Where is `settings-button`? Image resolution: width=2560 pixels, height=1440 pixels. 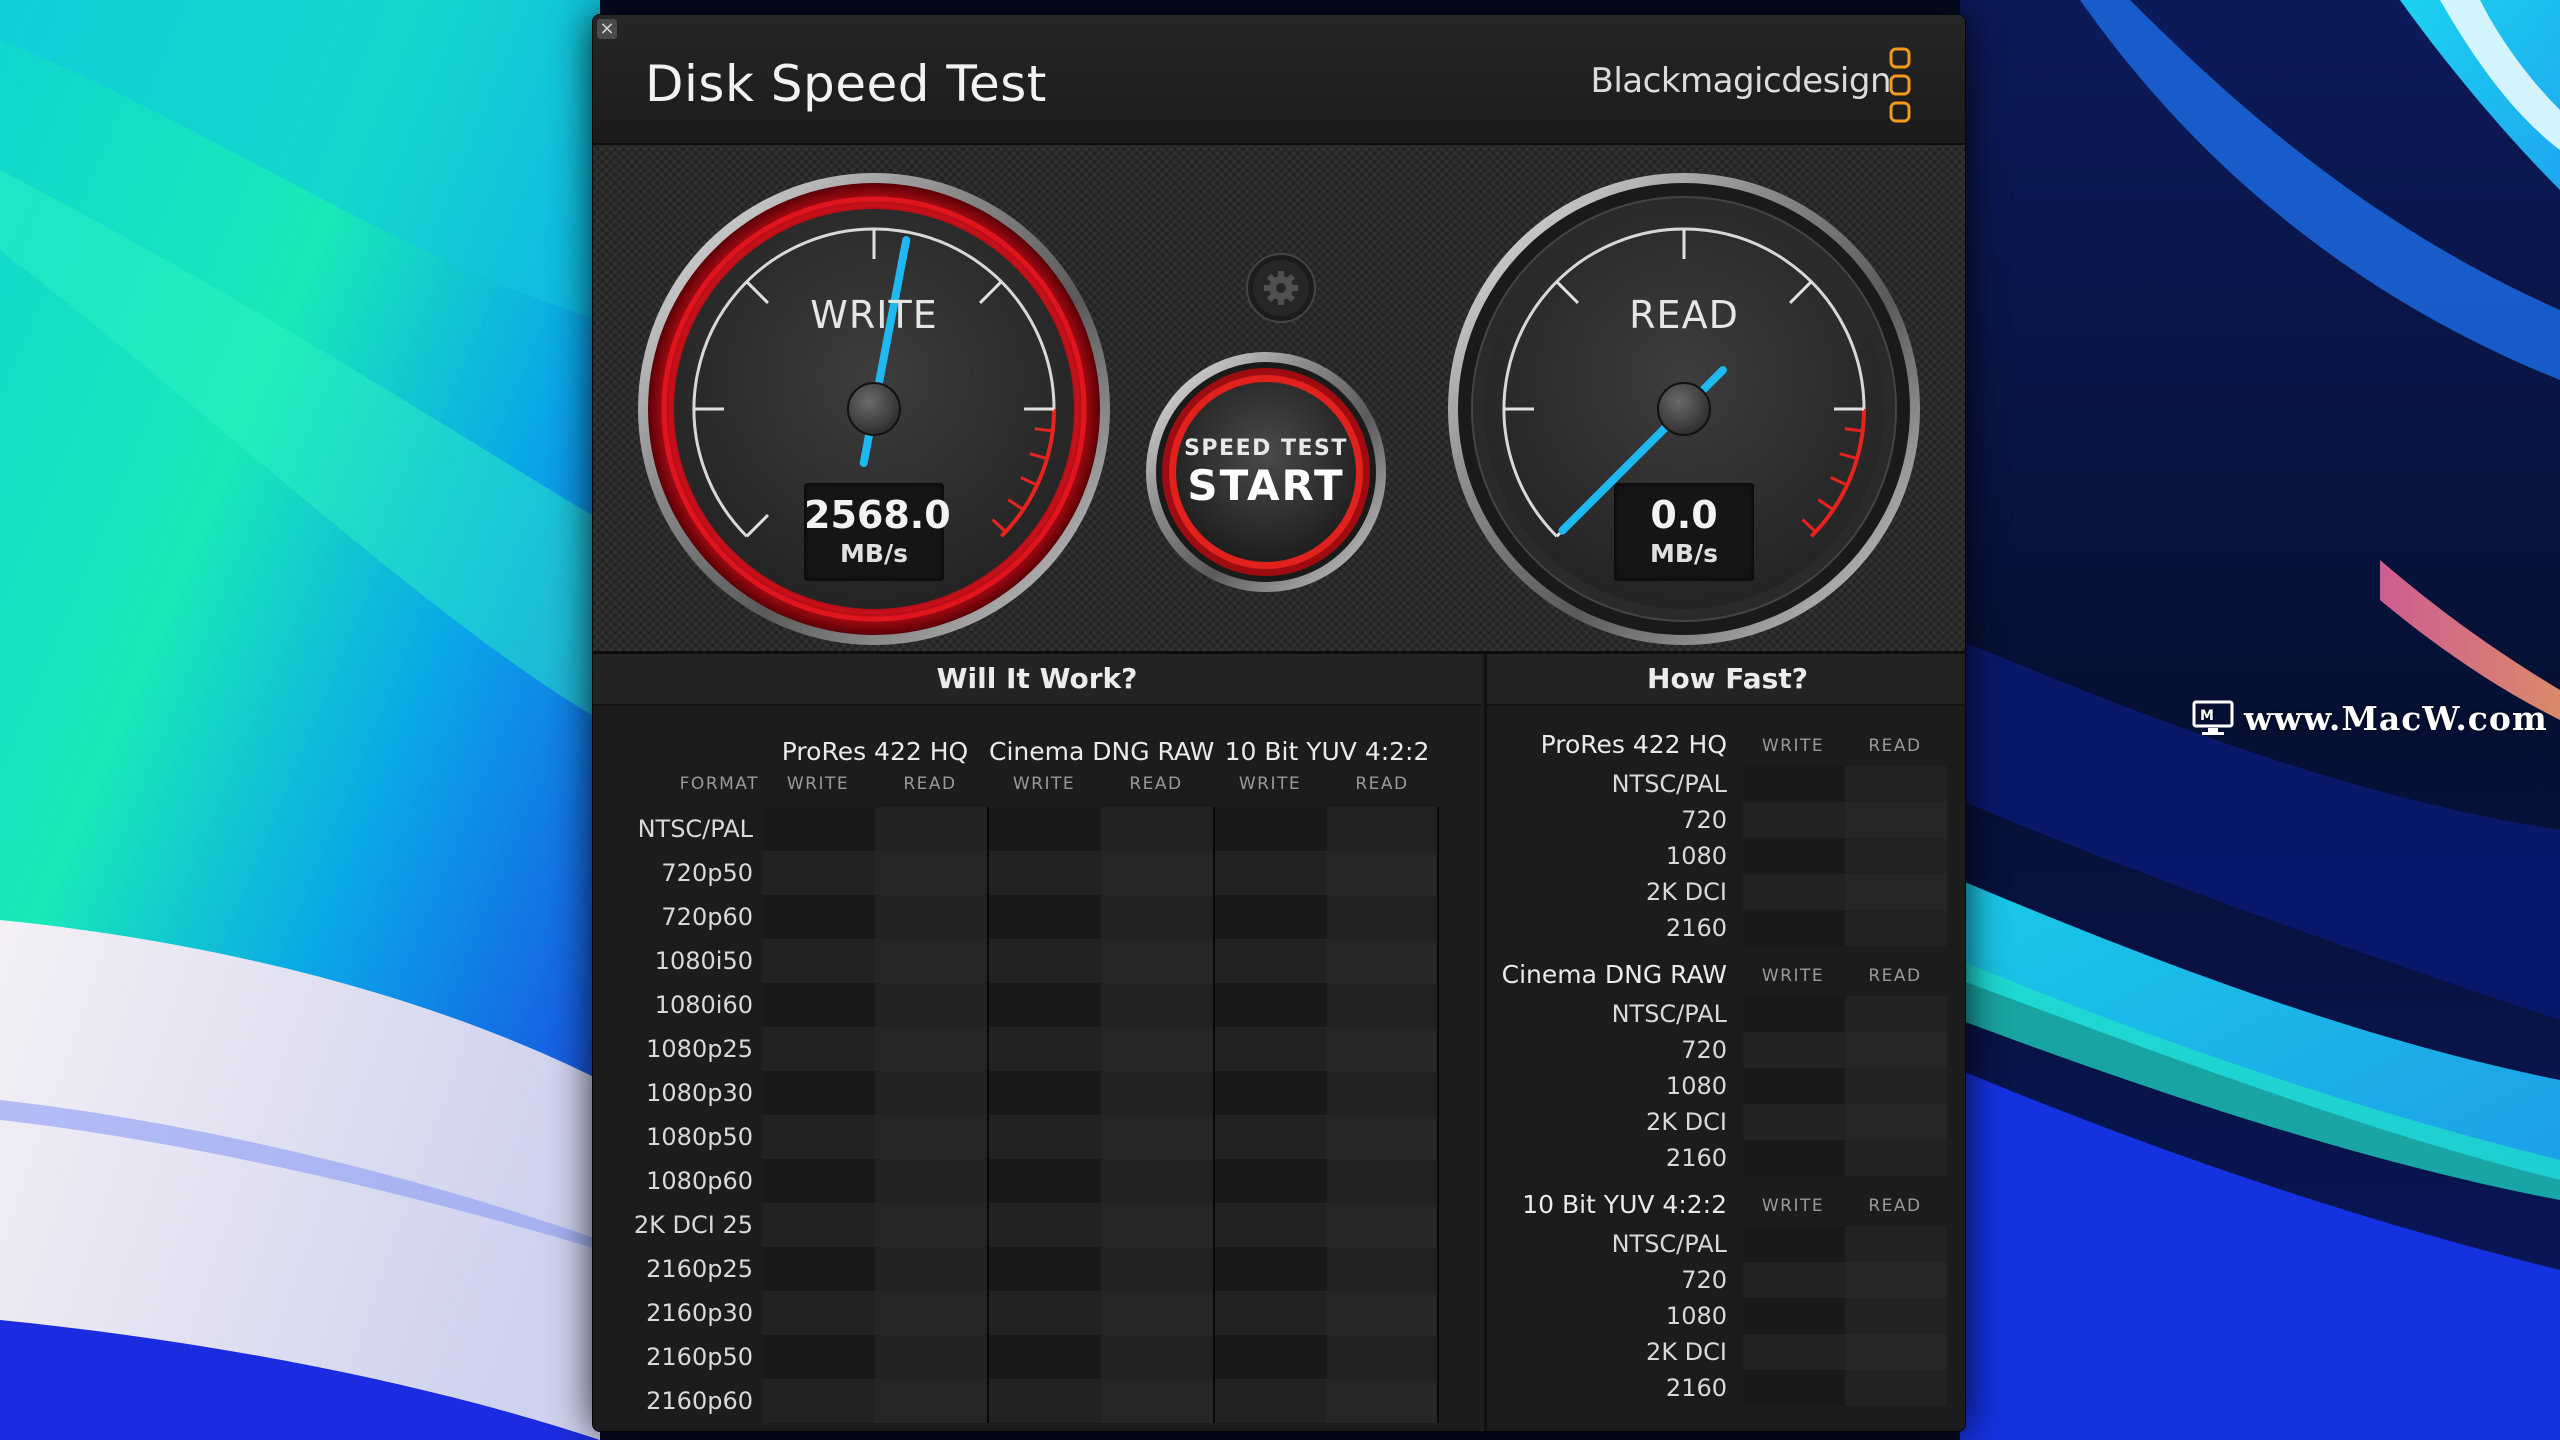
settings-button is located at coordinates (1281, 288).